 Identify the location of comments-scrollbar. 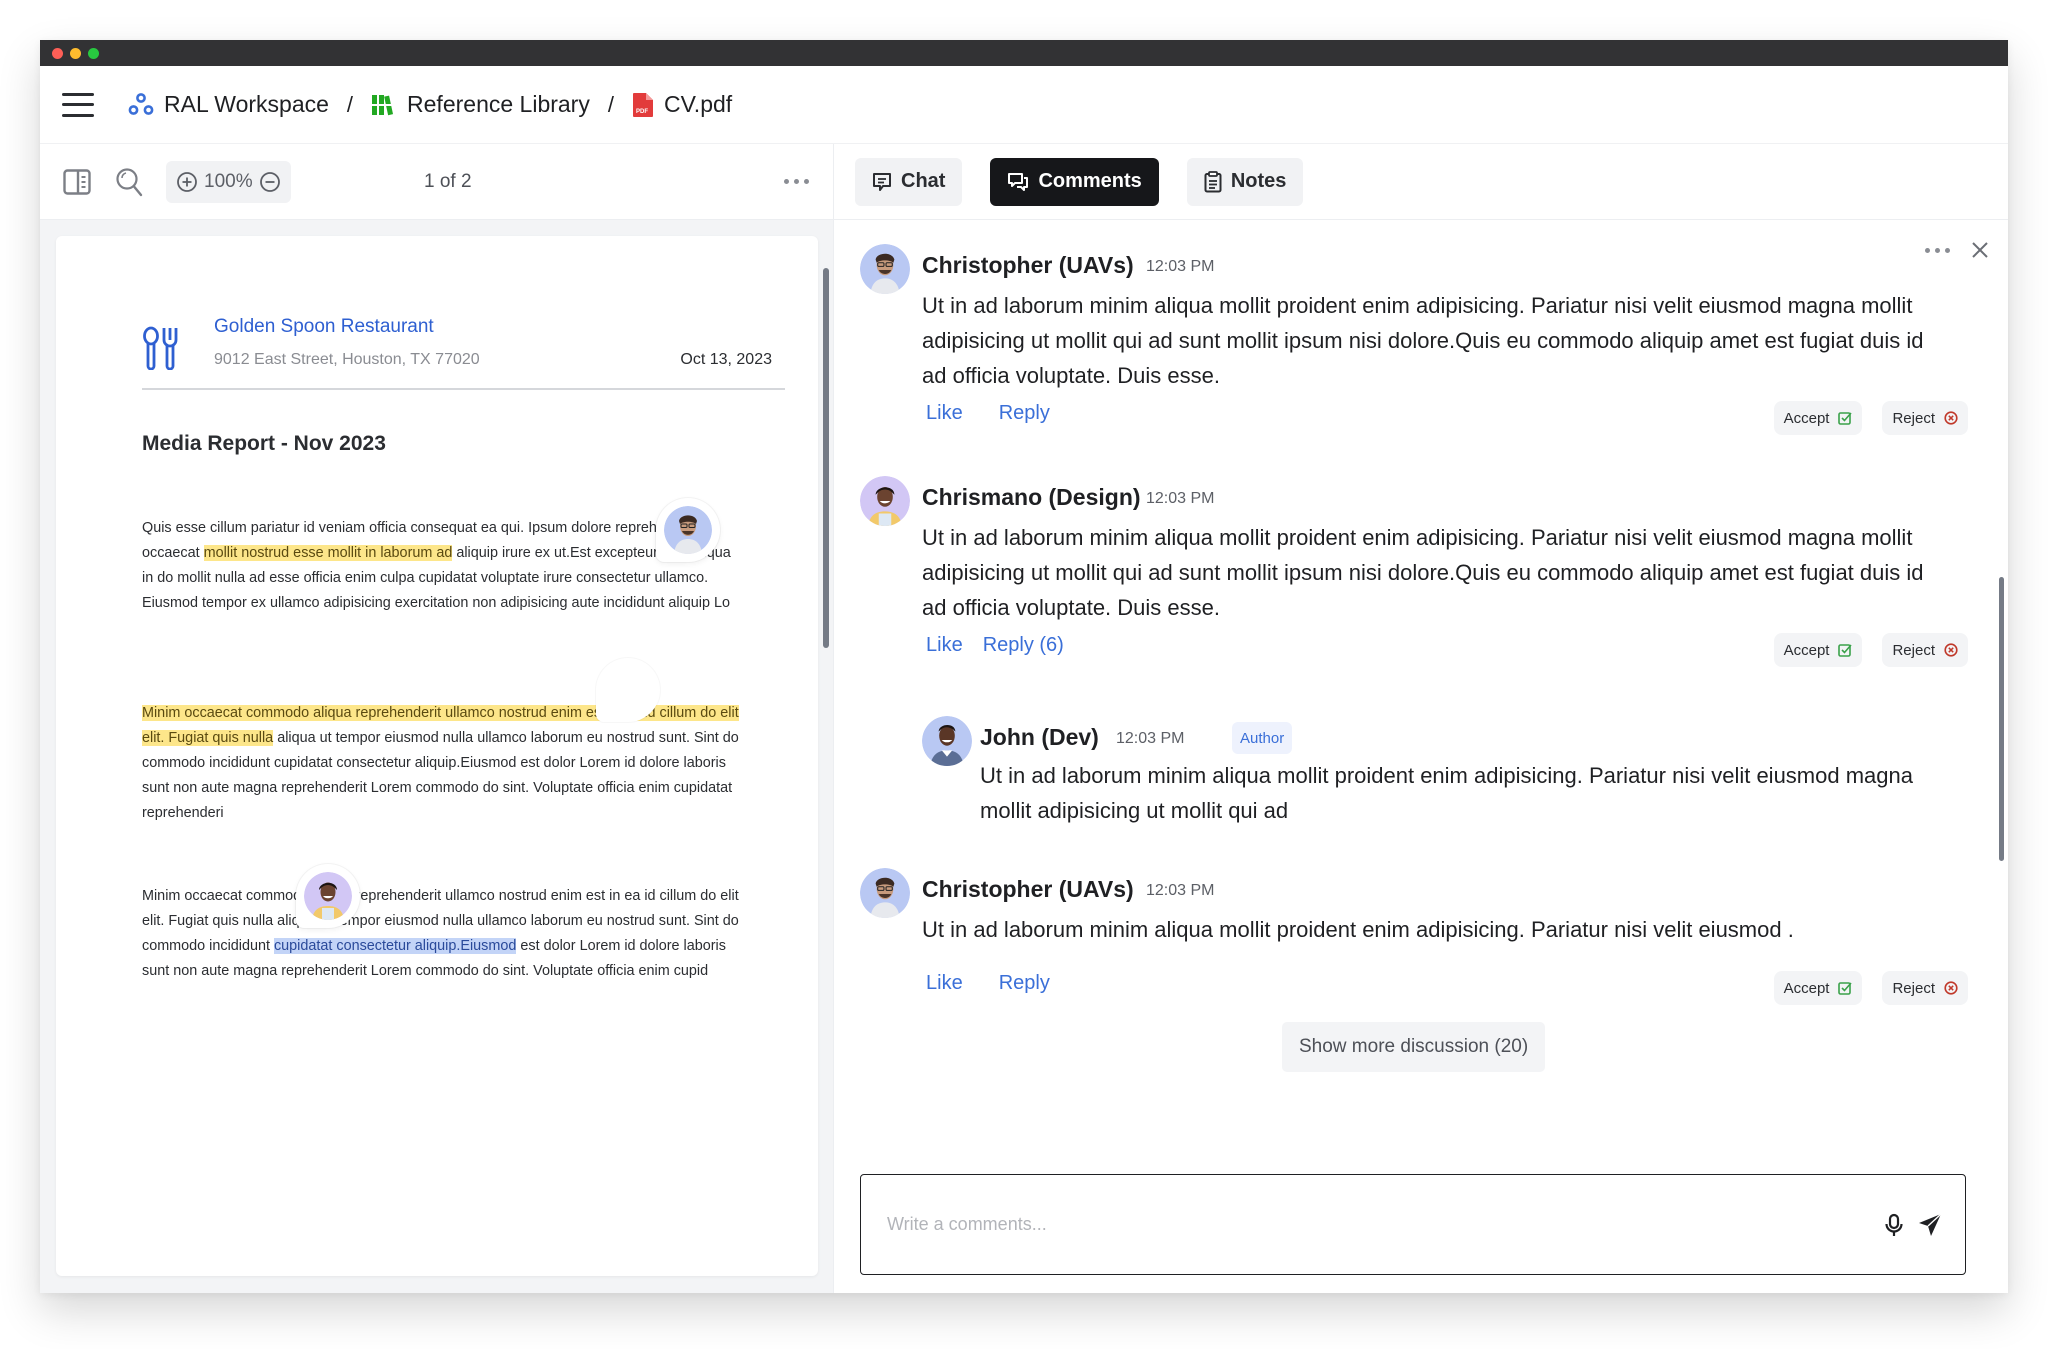
(2001, 719).